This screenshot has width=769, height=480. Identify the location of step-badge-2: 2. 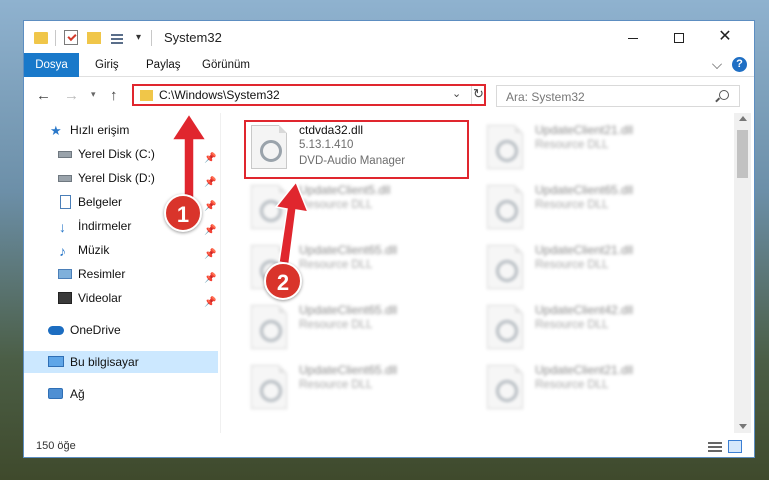
(283, 281).